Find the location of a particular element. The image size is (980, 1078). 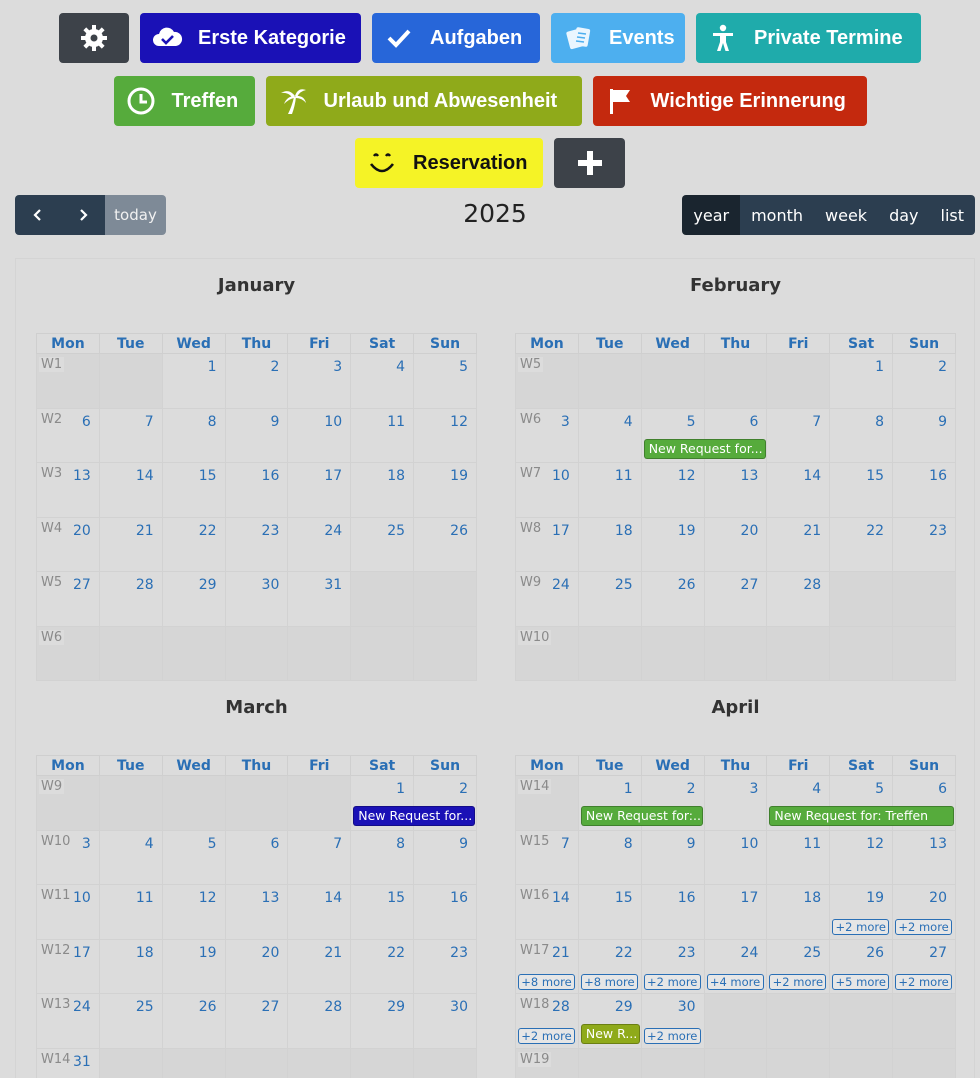

day-cell: 10 W11 is located at coordinates (68, 912).